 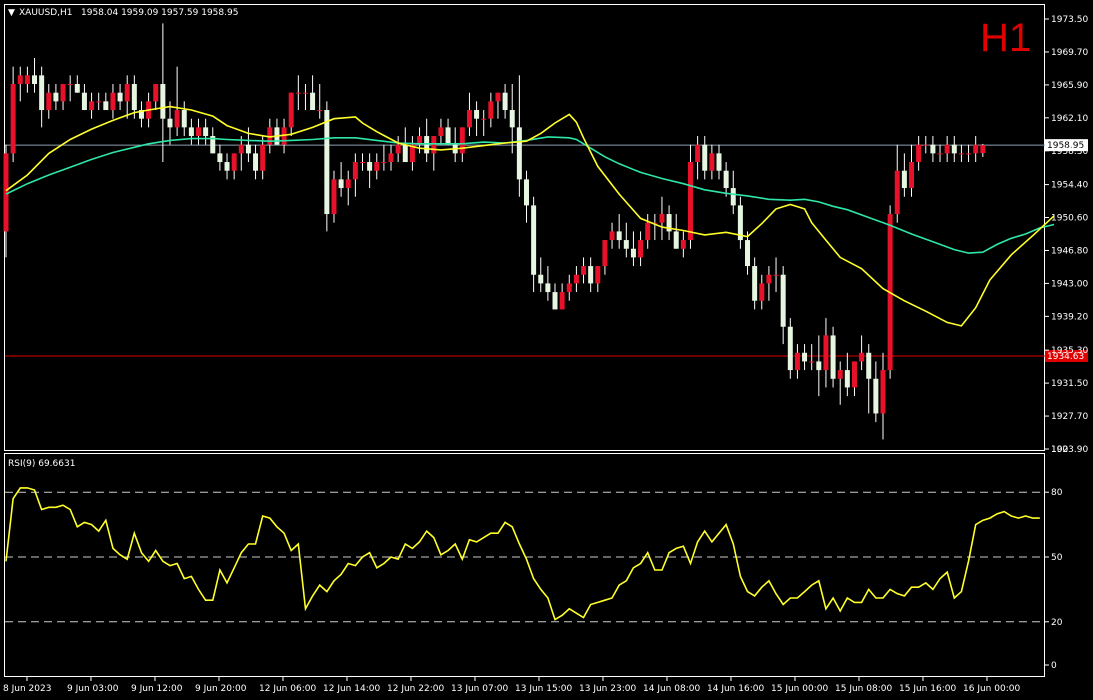 What do you see at coordinates (671, 689) in the screenshot?
I see `time-tick-label: 14 Jun 08:00` at bounding box center [671, 689].